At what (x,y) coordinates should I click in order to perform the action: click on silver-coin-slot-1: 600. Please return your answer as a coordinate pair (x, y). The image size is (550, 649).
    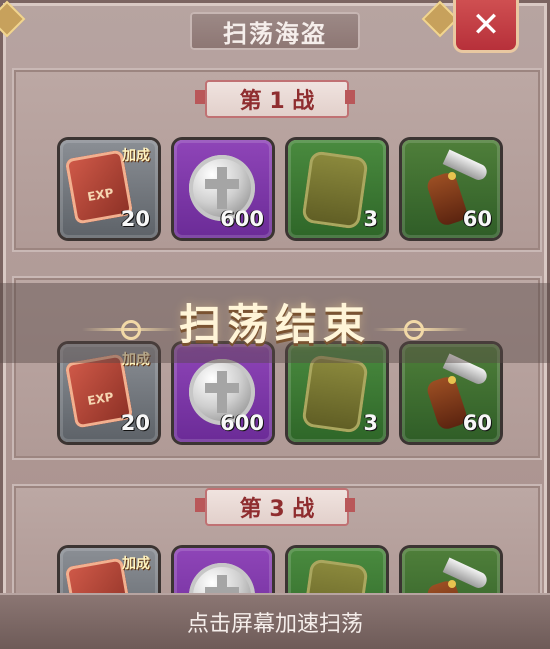
    Looking at the image, I should click on (223, 189).